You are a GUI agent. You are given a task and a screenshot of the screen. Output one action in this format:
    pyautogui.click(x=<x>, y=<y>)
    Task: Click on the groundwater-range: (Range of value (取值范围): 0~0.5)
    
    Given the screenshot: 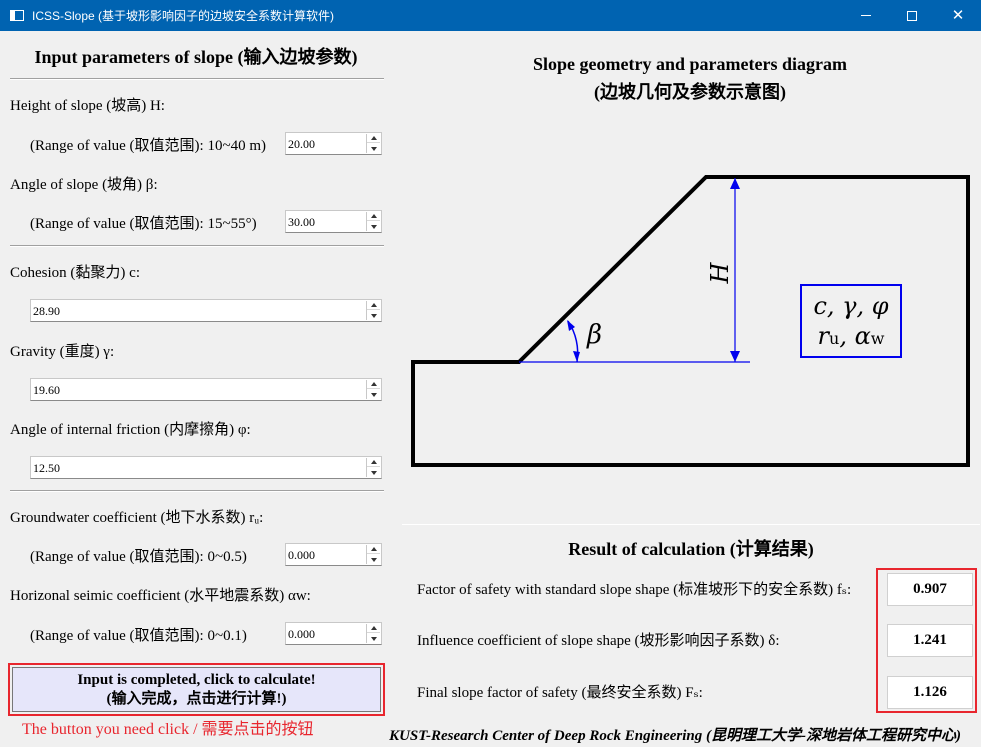 What is the action you would take?
    pyautogui.click(x=138, y=557)
    